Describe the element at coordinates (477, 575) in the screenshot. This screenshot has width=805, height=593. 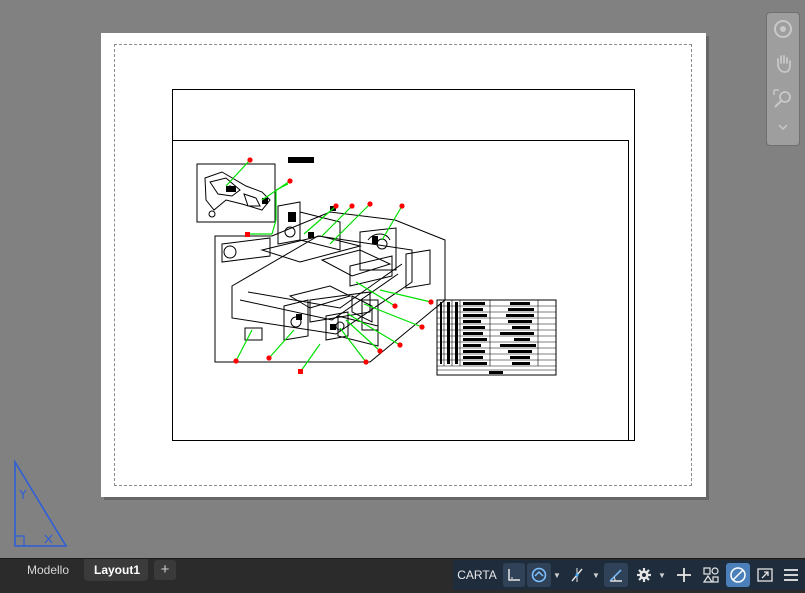
I see `paper-space-toggle: CARTA` at that location.